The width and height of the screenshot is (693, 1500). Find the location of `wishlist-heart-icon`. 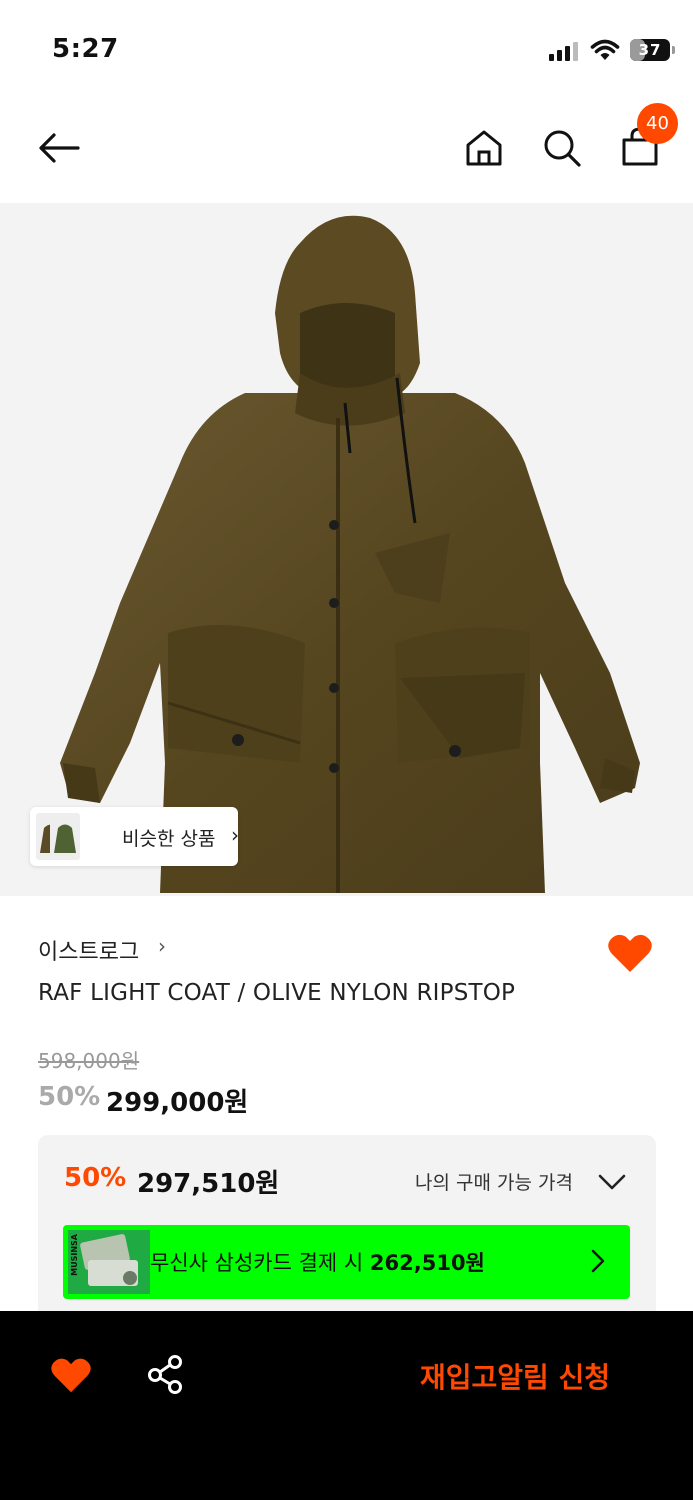

wishlist-heart-icon is located at coordinates (71, 1375).